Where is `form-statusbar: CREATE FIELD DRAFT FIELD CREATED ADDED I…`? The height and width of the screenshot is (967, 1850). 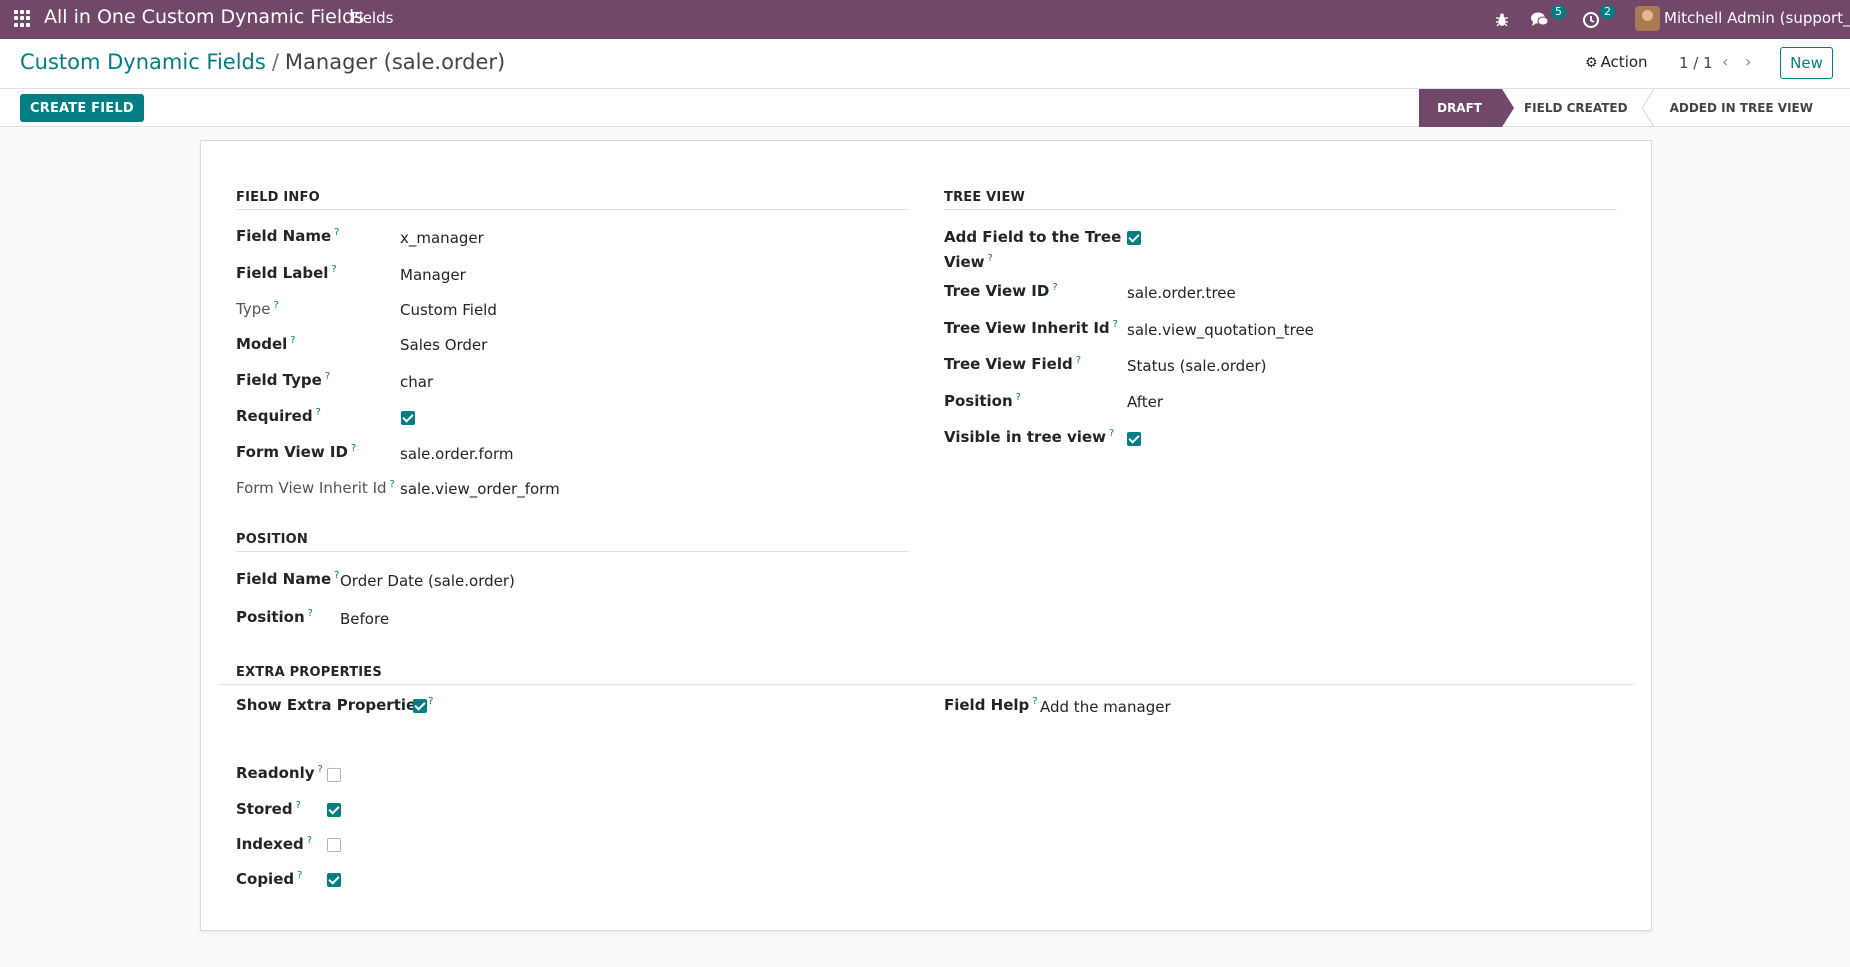 form-statusbar: CREATE FIELD DRAFT FIELD CREATED ADDED I… is located at coordinates (925, 108).